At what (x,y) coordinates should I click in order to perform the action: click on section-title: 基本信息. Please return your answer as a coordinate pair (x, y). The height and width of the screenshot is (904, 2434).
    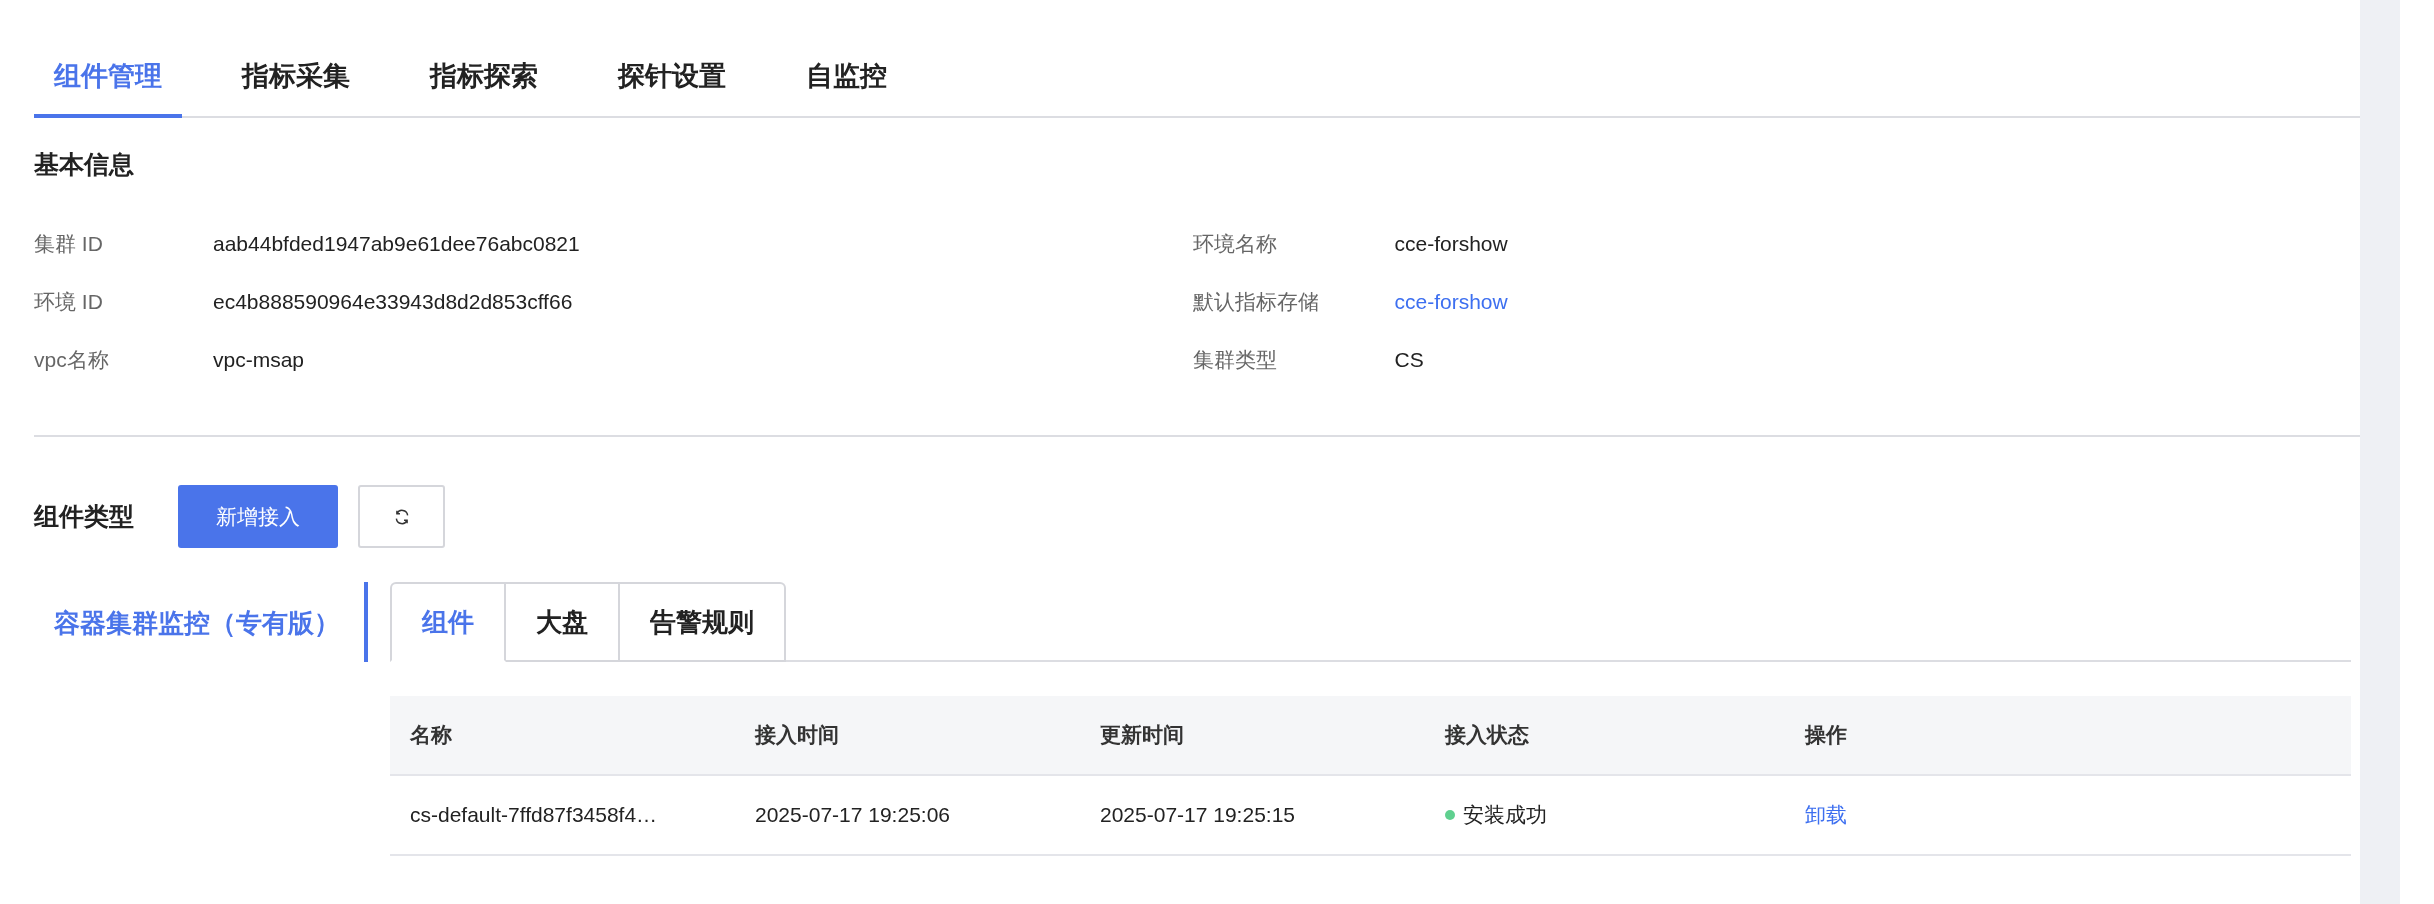
    Looking at the image, I should click on (84, 164).